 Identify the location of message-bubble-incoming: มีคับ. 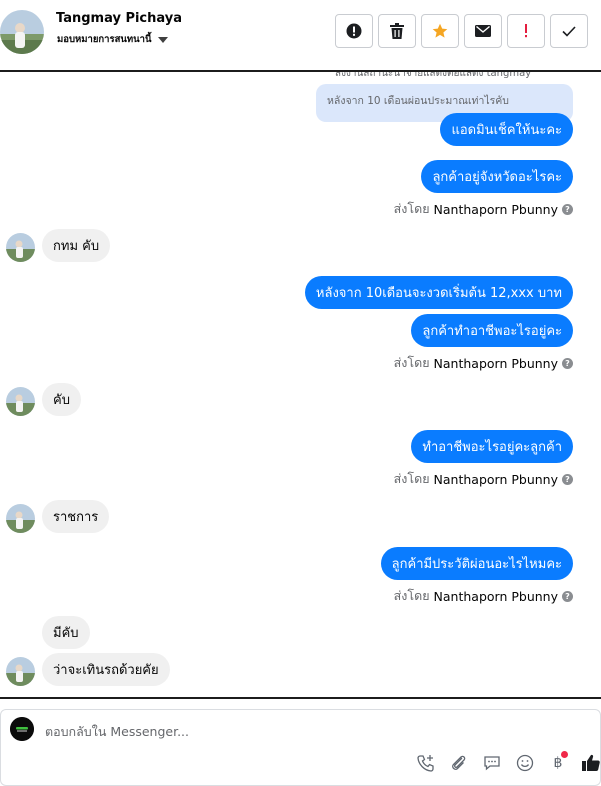
(66, 632).